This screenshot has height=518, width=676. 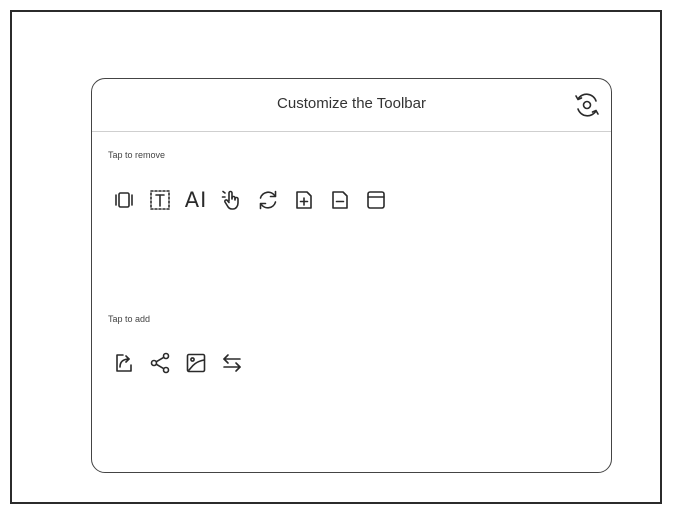 I want to click on export-icon, so click(x=124, y=363).